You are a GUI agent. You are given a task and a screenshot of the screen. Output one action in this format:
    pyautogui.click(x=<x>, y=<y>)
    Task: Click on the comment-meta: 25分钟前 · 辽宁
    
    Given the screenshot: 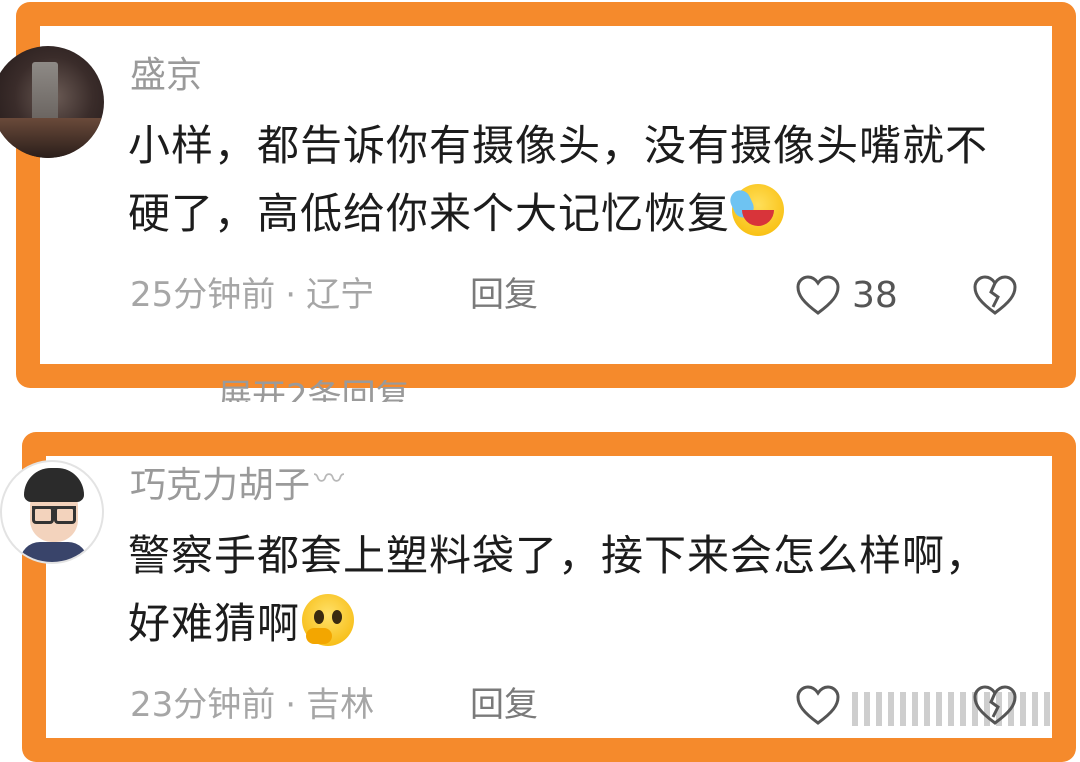 What is the action you would take?
    pyautogui.click(x=252, y=295)
    